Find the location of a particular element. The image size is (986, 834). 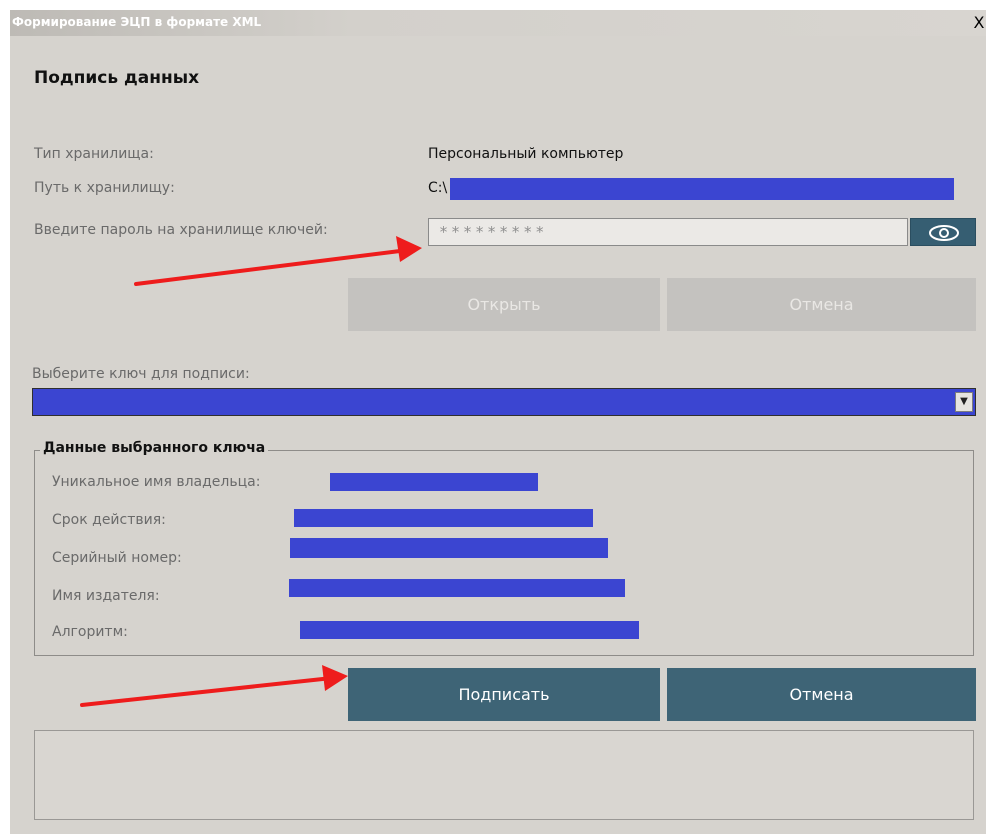

show-password-button is located at coordinates (943, 232).